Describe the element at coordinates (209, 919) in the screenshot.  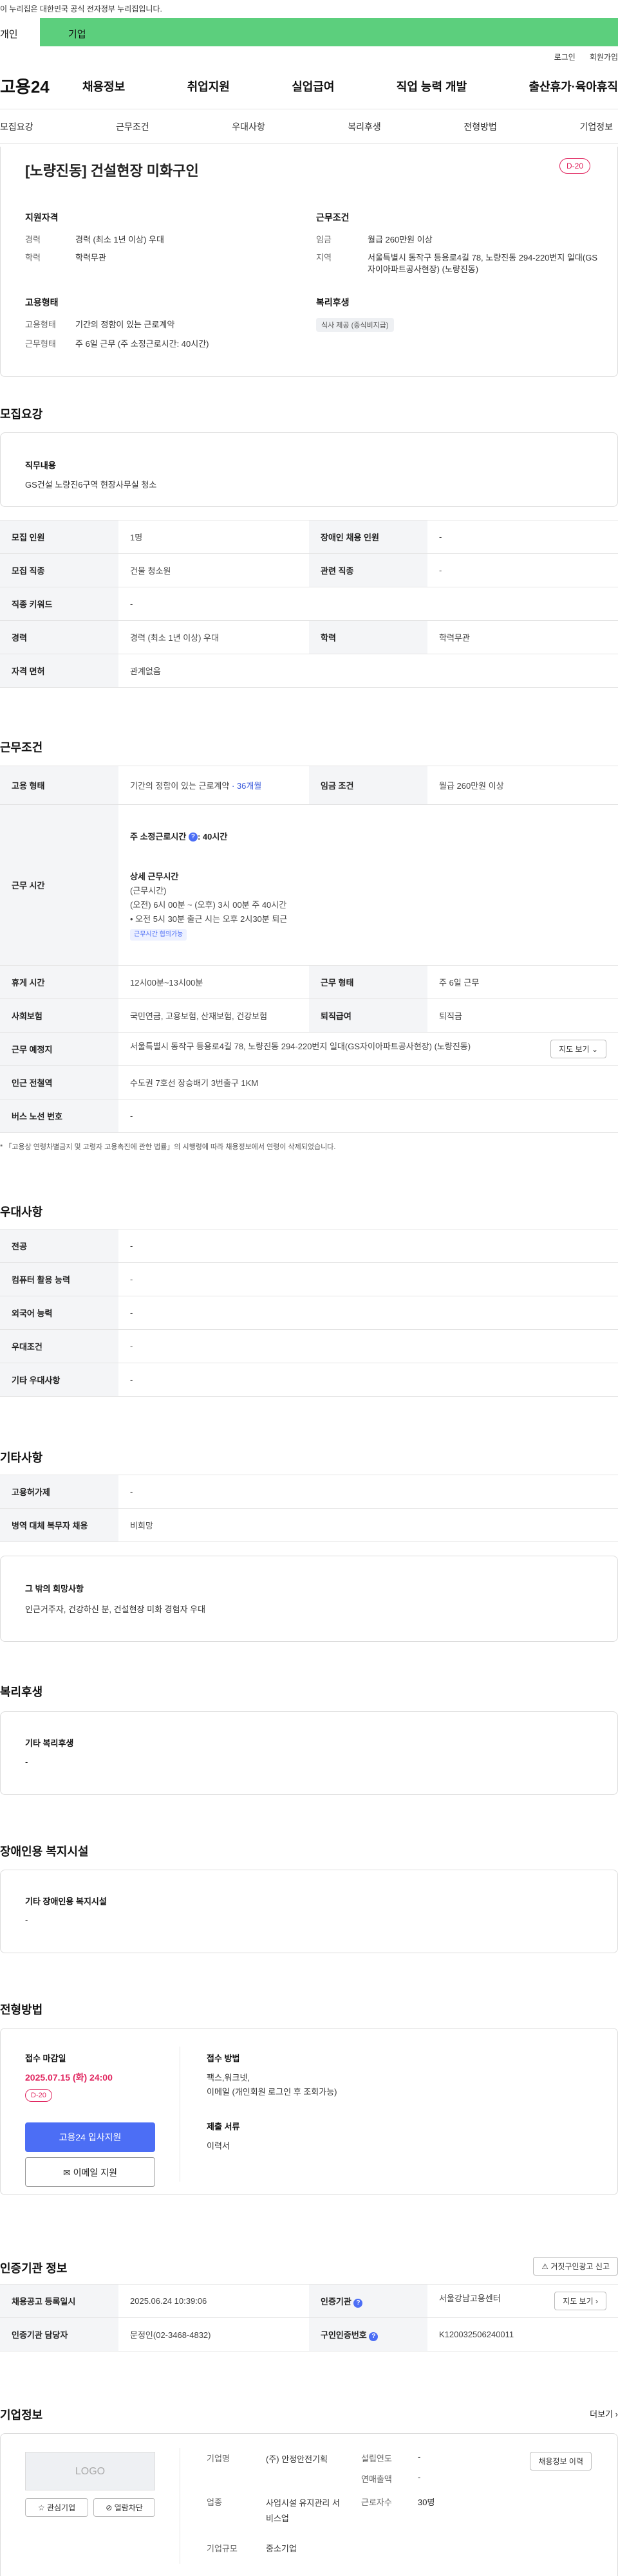
I see `time-line: • 오전 5시 30분 출근 시는 오후 2시30분 퇴근` at that location.